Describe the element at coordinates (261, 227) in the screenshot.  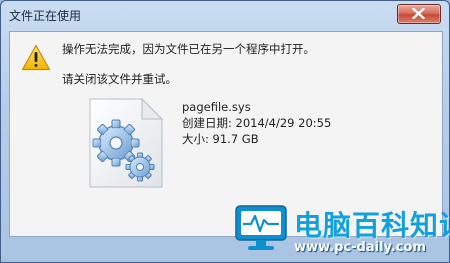
I see `monitor-logo-icon` at that location.